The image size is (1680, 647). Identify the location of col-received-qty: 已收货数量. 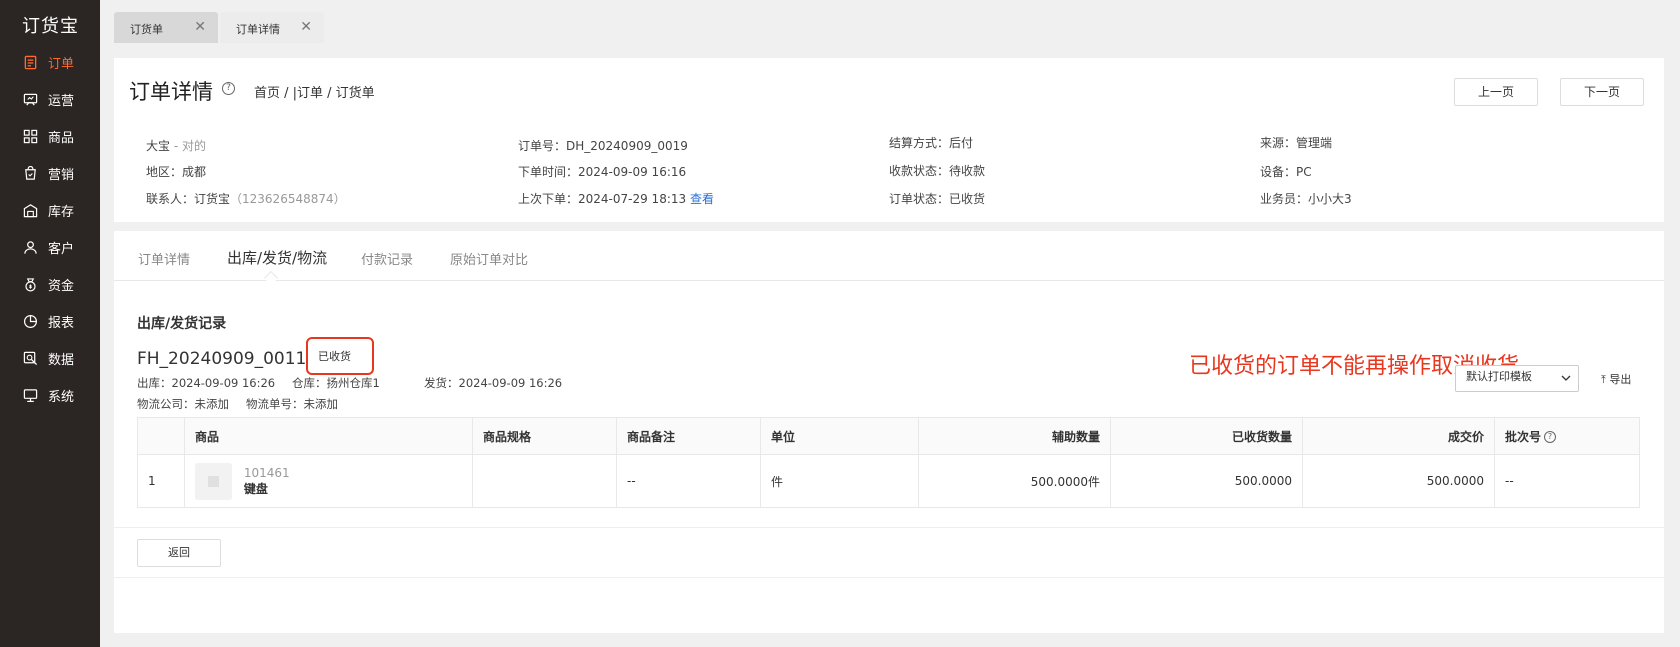
(1206, 436).